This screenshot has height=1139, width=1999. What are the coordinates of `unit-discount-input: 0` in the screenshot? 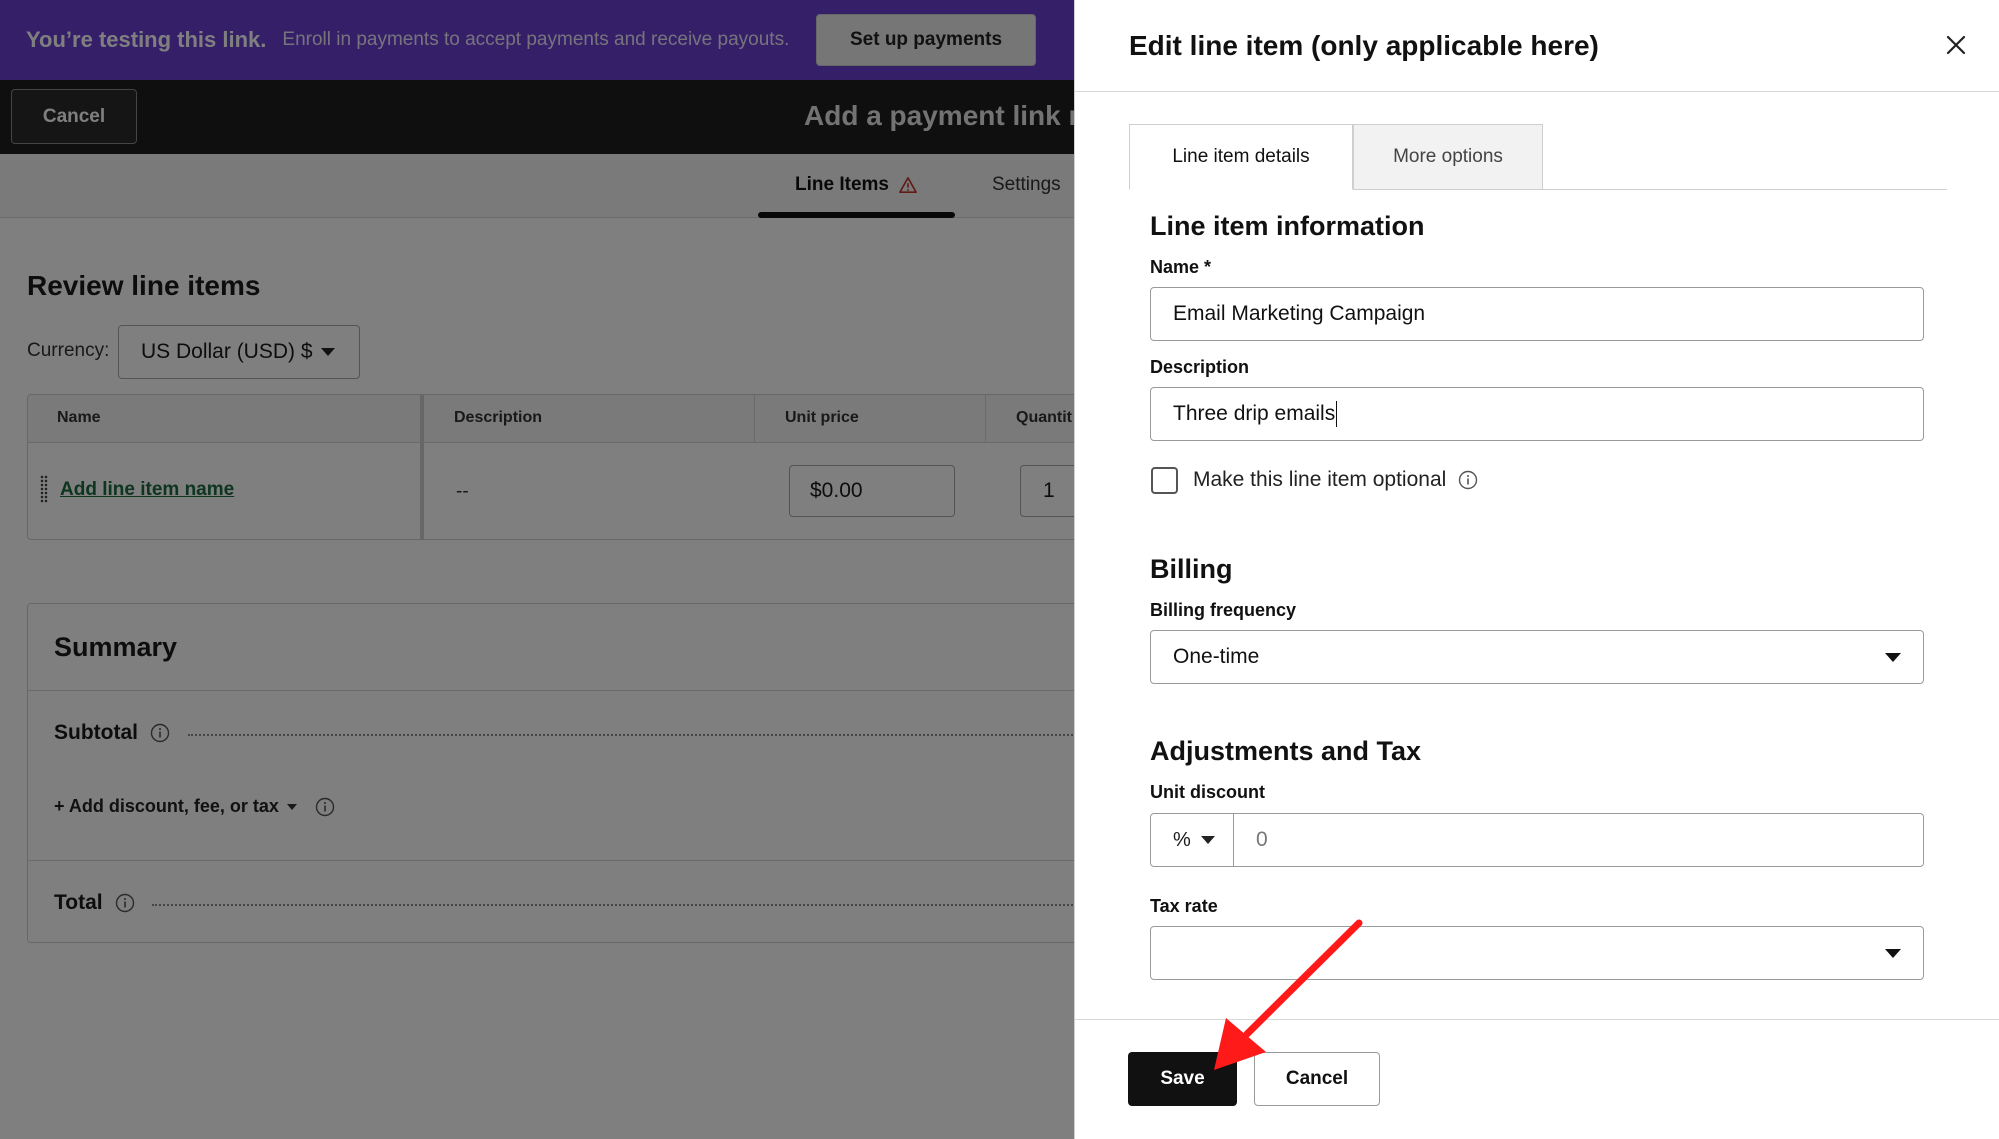 It's located at (1578, 840).